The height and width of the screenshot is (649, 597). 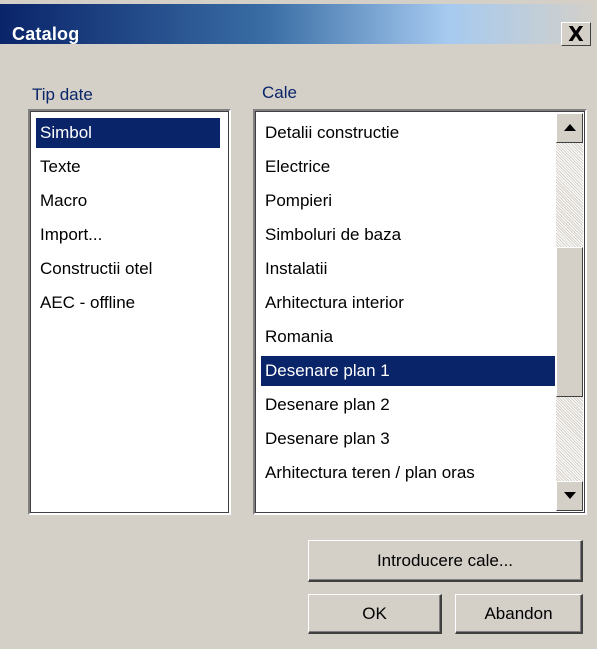 I want to click on tip-date-label: Tip date, so click(x=62, y=94).